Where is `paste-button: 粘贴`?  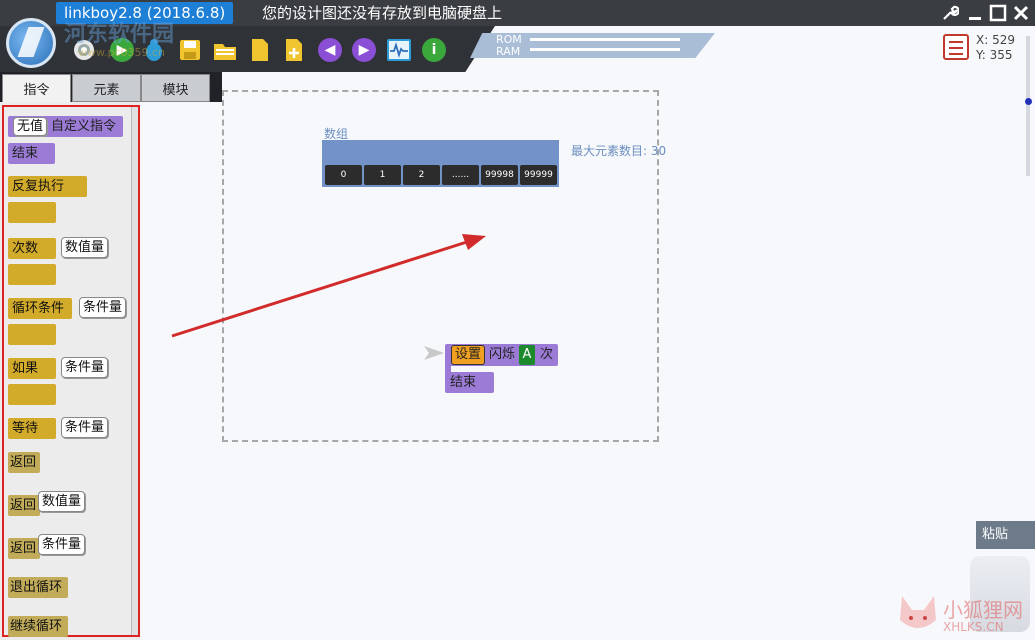
paste-button: 粘贴 is located at coordinates (1005, 535).